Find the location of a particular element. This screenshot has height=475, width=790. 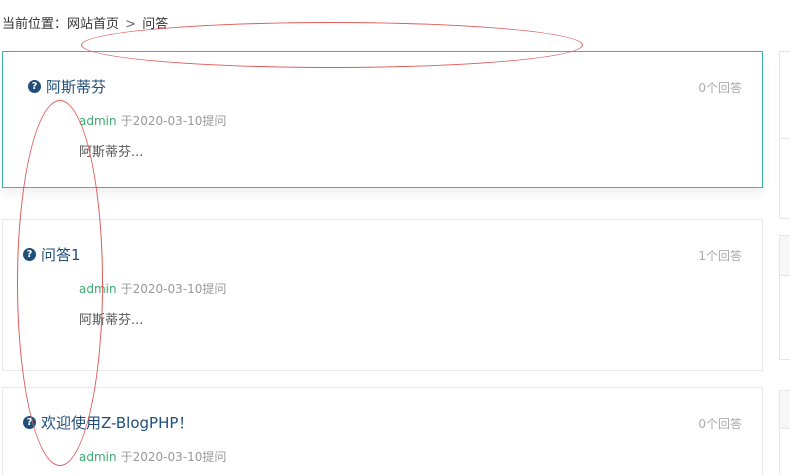

question-title: 阿斯蒂芬 is located at coordinates (76, 86).